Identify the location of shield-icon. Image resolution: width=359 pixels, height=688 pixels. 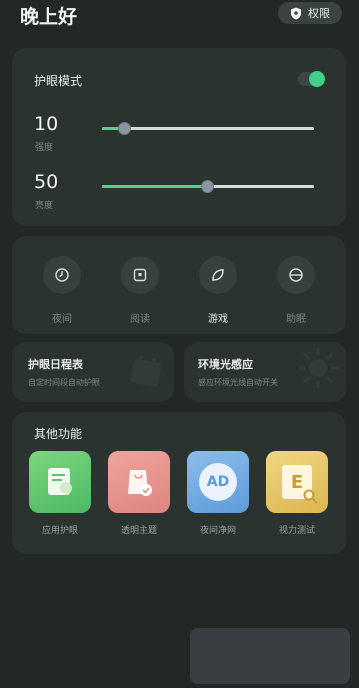
(296, 13).